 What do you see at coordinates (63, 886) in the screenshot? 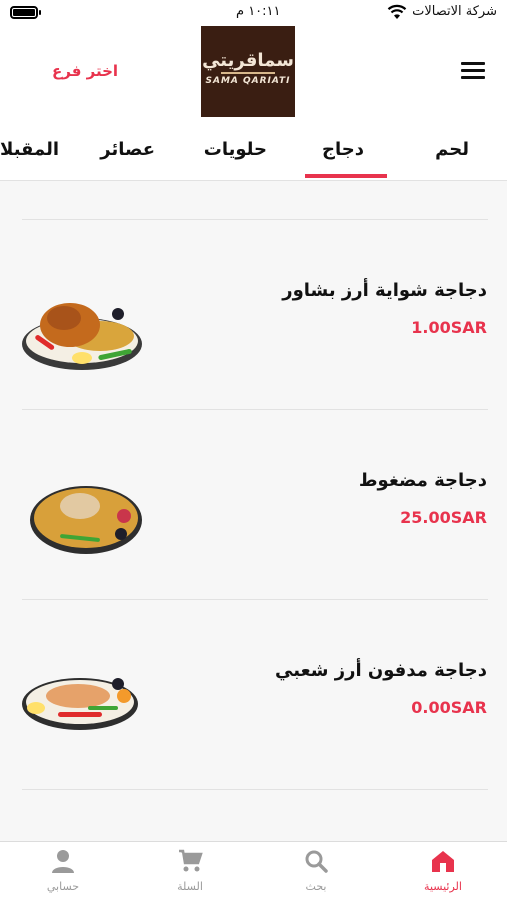
I see `nav-label: حسابي` at bounding box center [63, 886].